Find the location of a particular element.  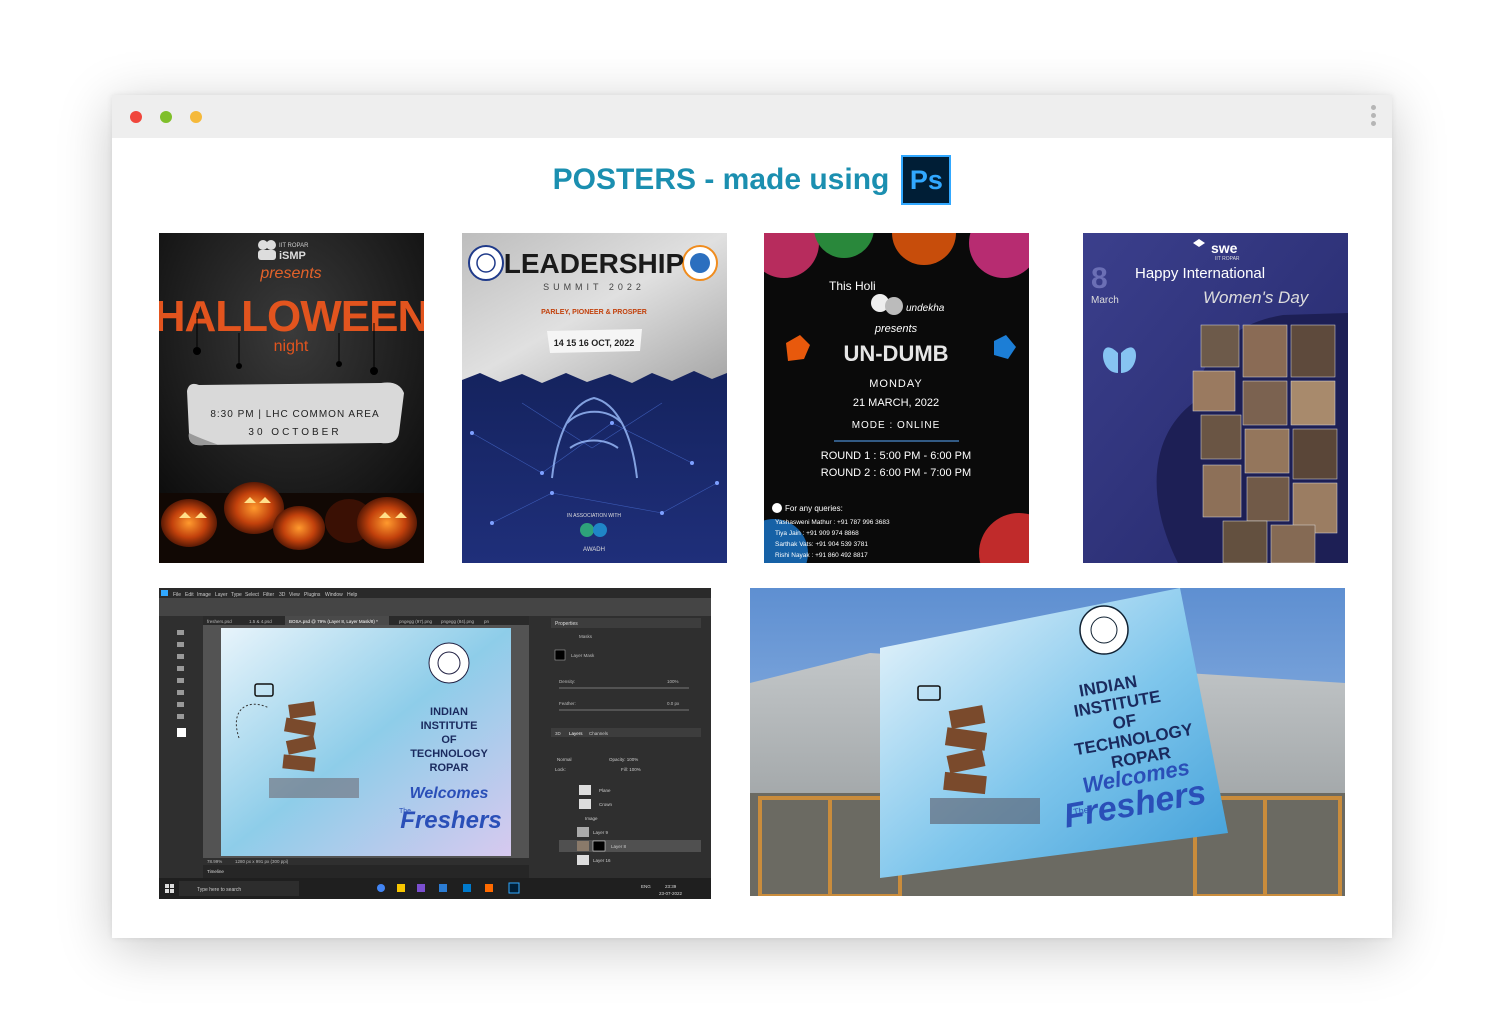

posters-photoshop-canvas_lines-0: INDIAN is located at coordinates (449, 712).